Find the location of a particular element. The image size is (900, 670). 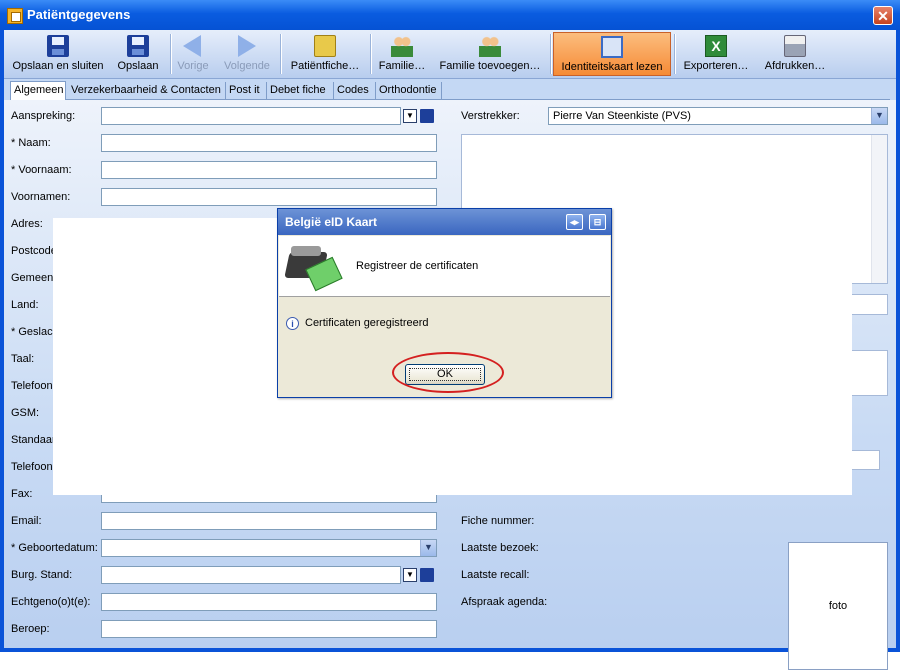

right-box is located at coordinates (869, 373).